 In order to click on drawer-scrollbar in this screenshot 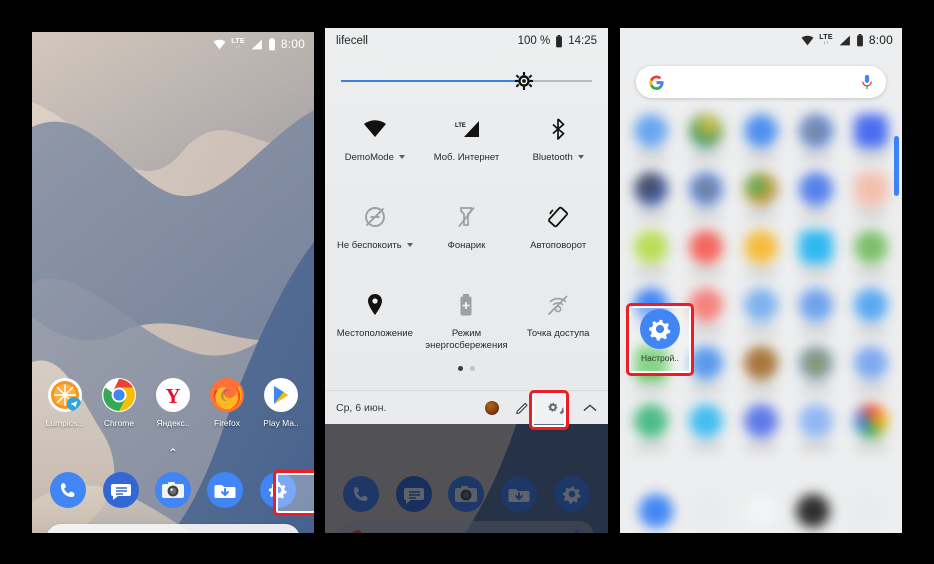, I will do `click(896, 166)`.